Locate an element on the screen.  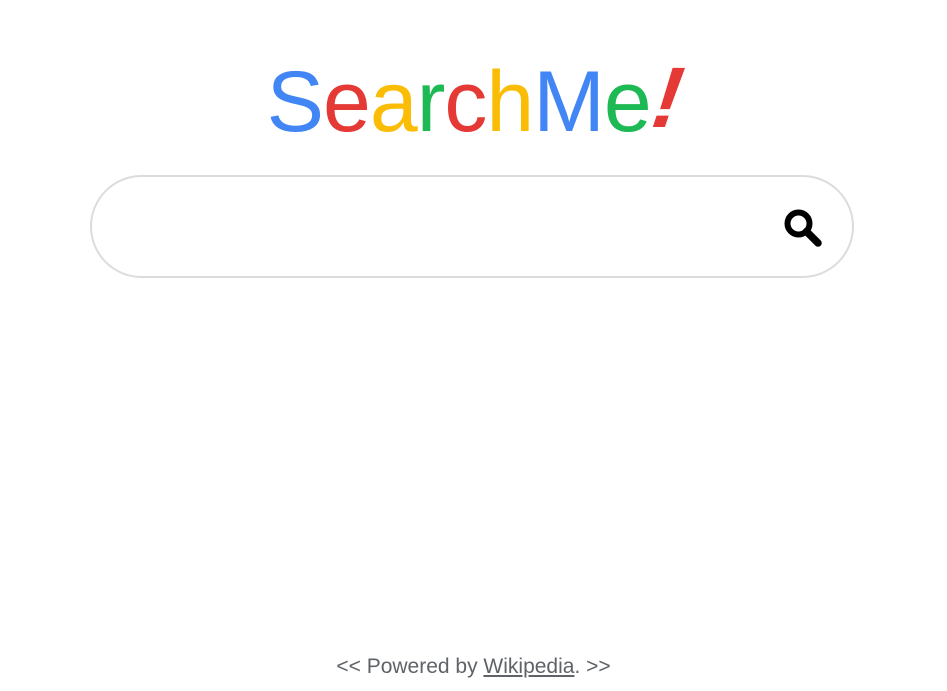
logo-letter: c is located at coordinates (465, 102).